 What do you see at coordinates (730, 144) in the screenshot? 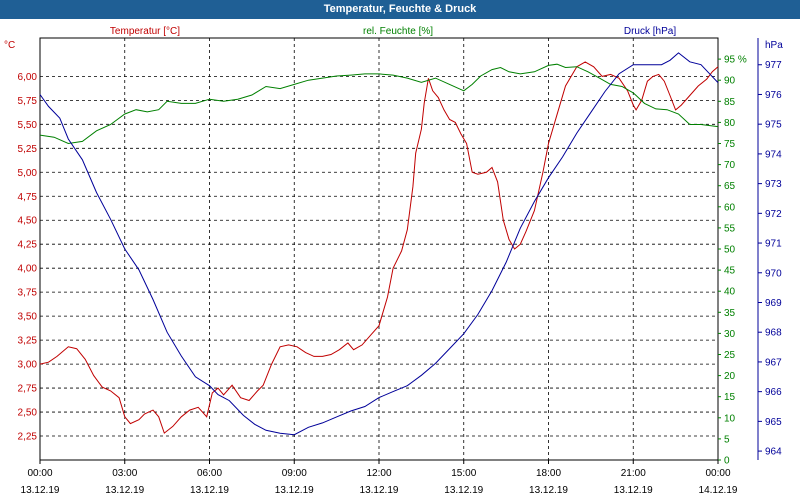
I see `mid-tick-label: 75` at bounding box center [730, 144].